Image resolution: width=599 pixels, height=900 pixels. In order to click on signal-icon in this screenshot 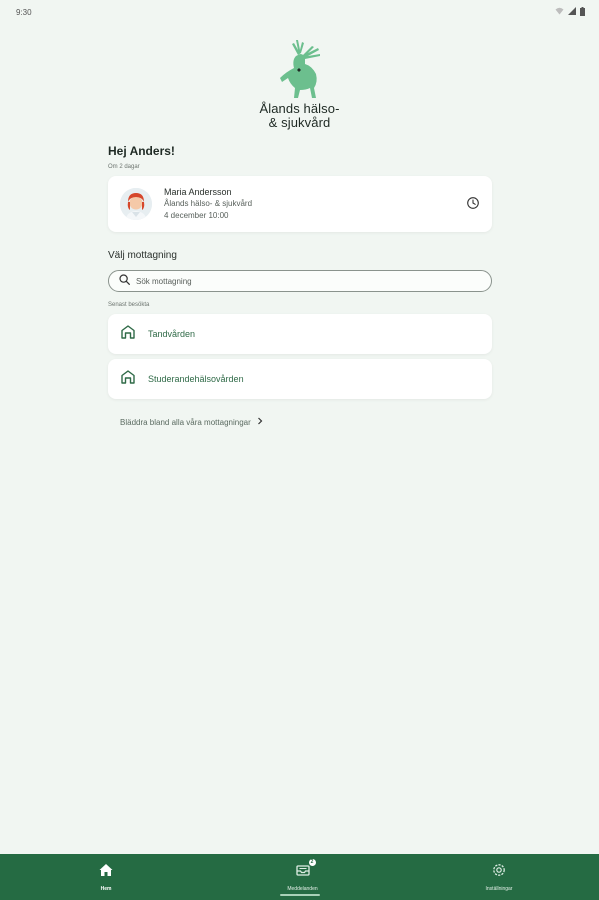, I will do `click(572, 12)`.